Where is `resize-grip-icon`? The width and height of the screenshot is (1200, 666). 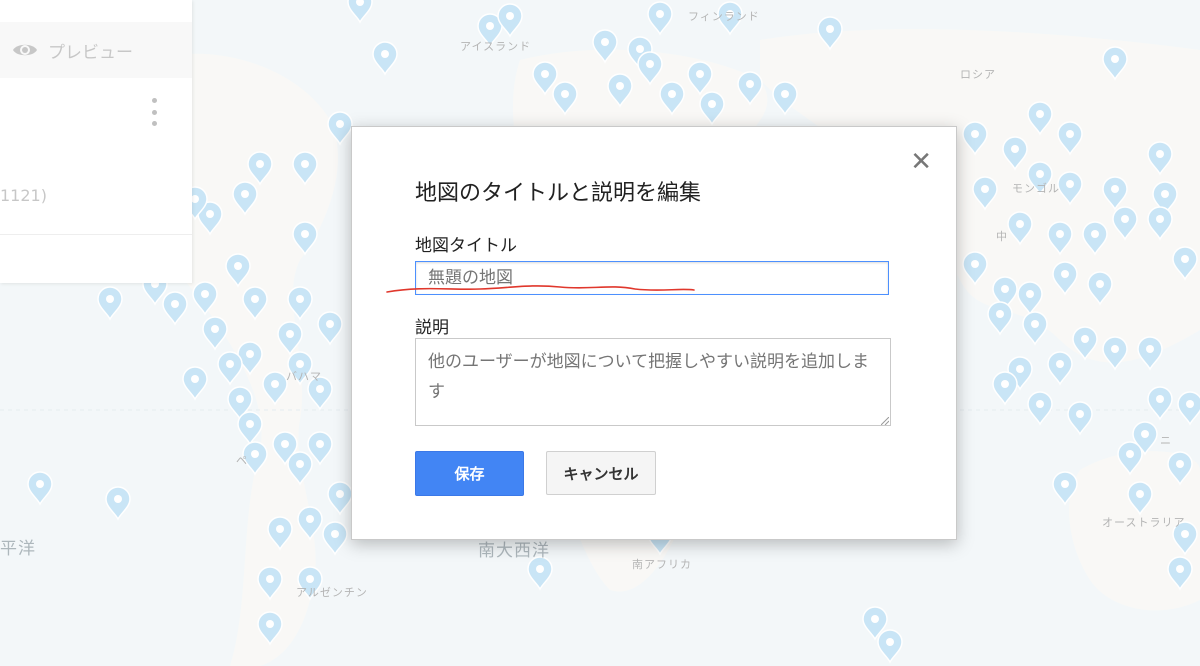 resize-grip-icon is located at coordinates (885, 421).